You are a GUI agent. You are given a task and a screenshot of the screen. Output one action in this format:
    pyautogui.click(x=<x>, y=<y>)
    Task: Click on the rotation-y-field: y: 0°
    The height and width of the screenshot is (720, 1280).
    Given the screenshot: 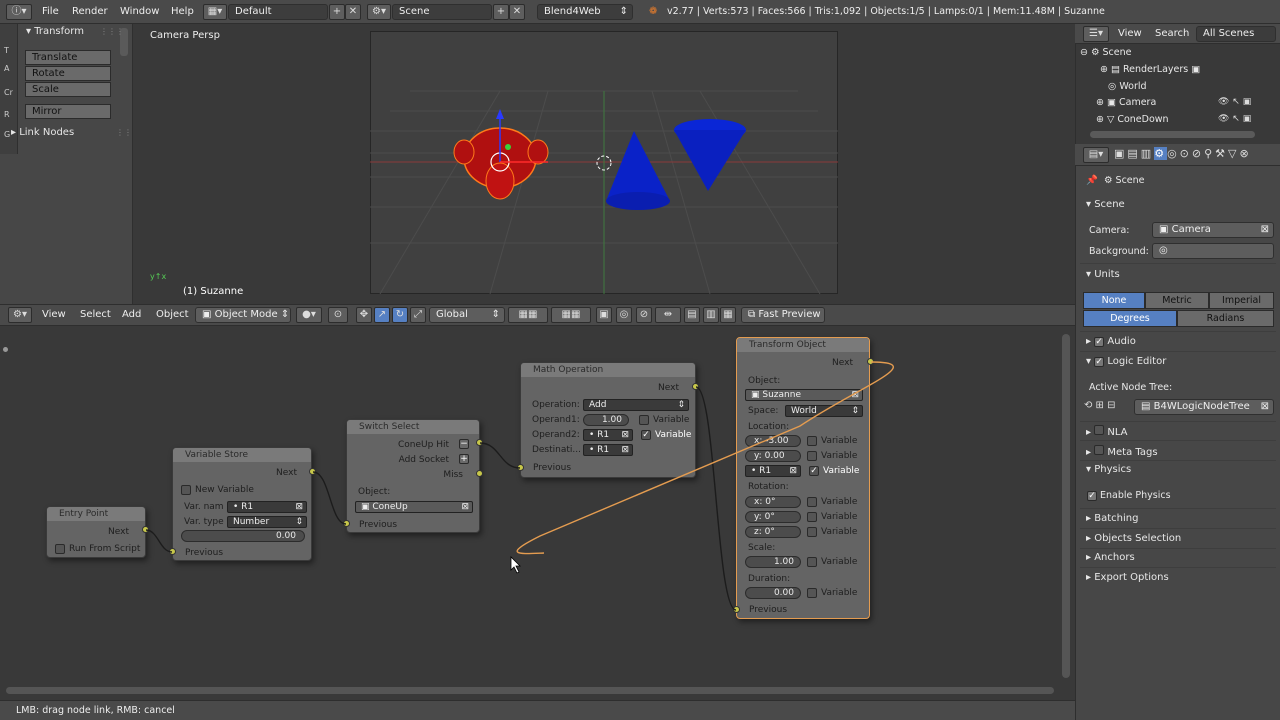 What is the action you would take?
    pyautogui.click(x=773, y=517)
    